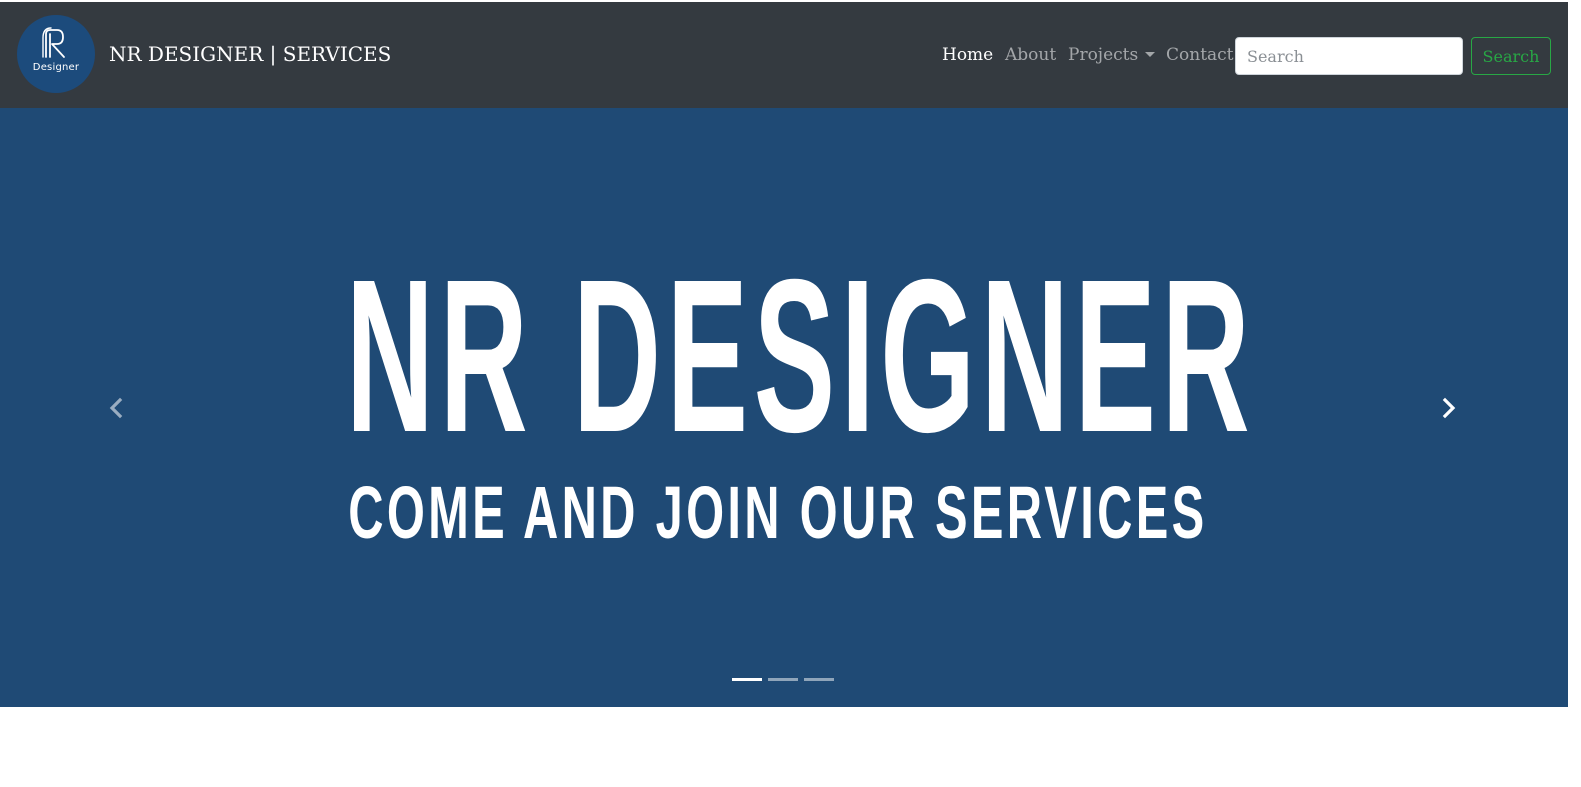 The image size is (1581, 787). I want to click on nav-dropdown-projects: Projects, so click(1112, 55).